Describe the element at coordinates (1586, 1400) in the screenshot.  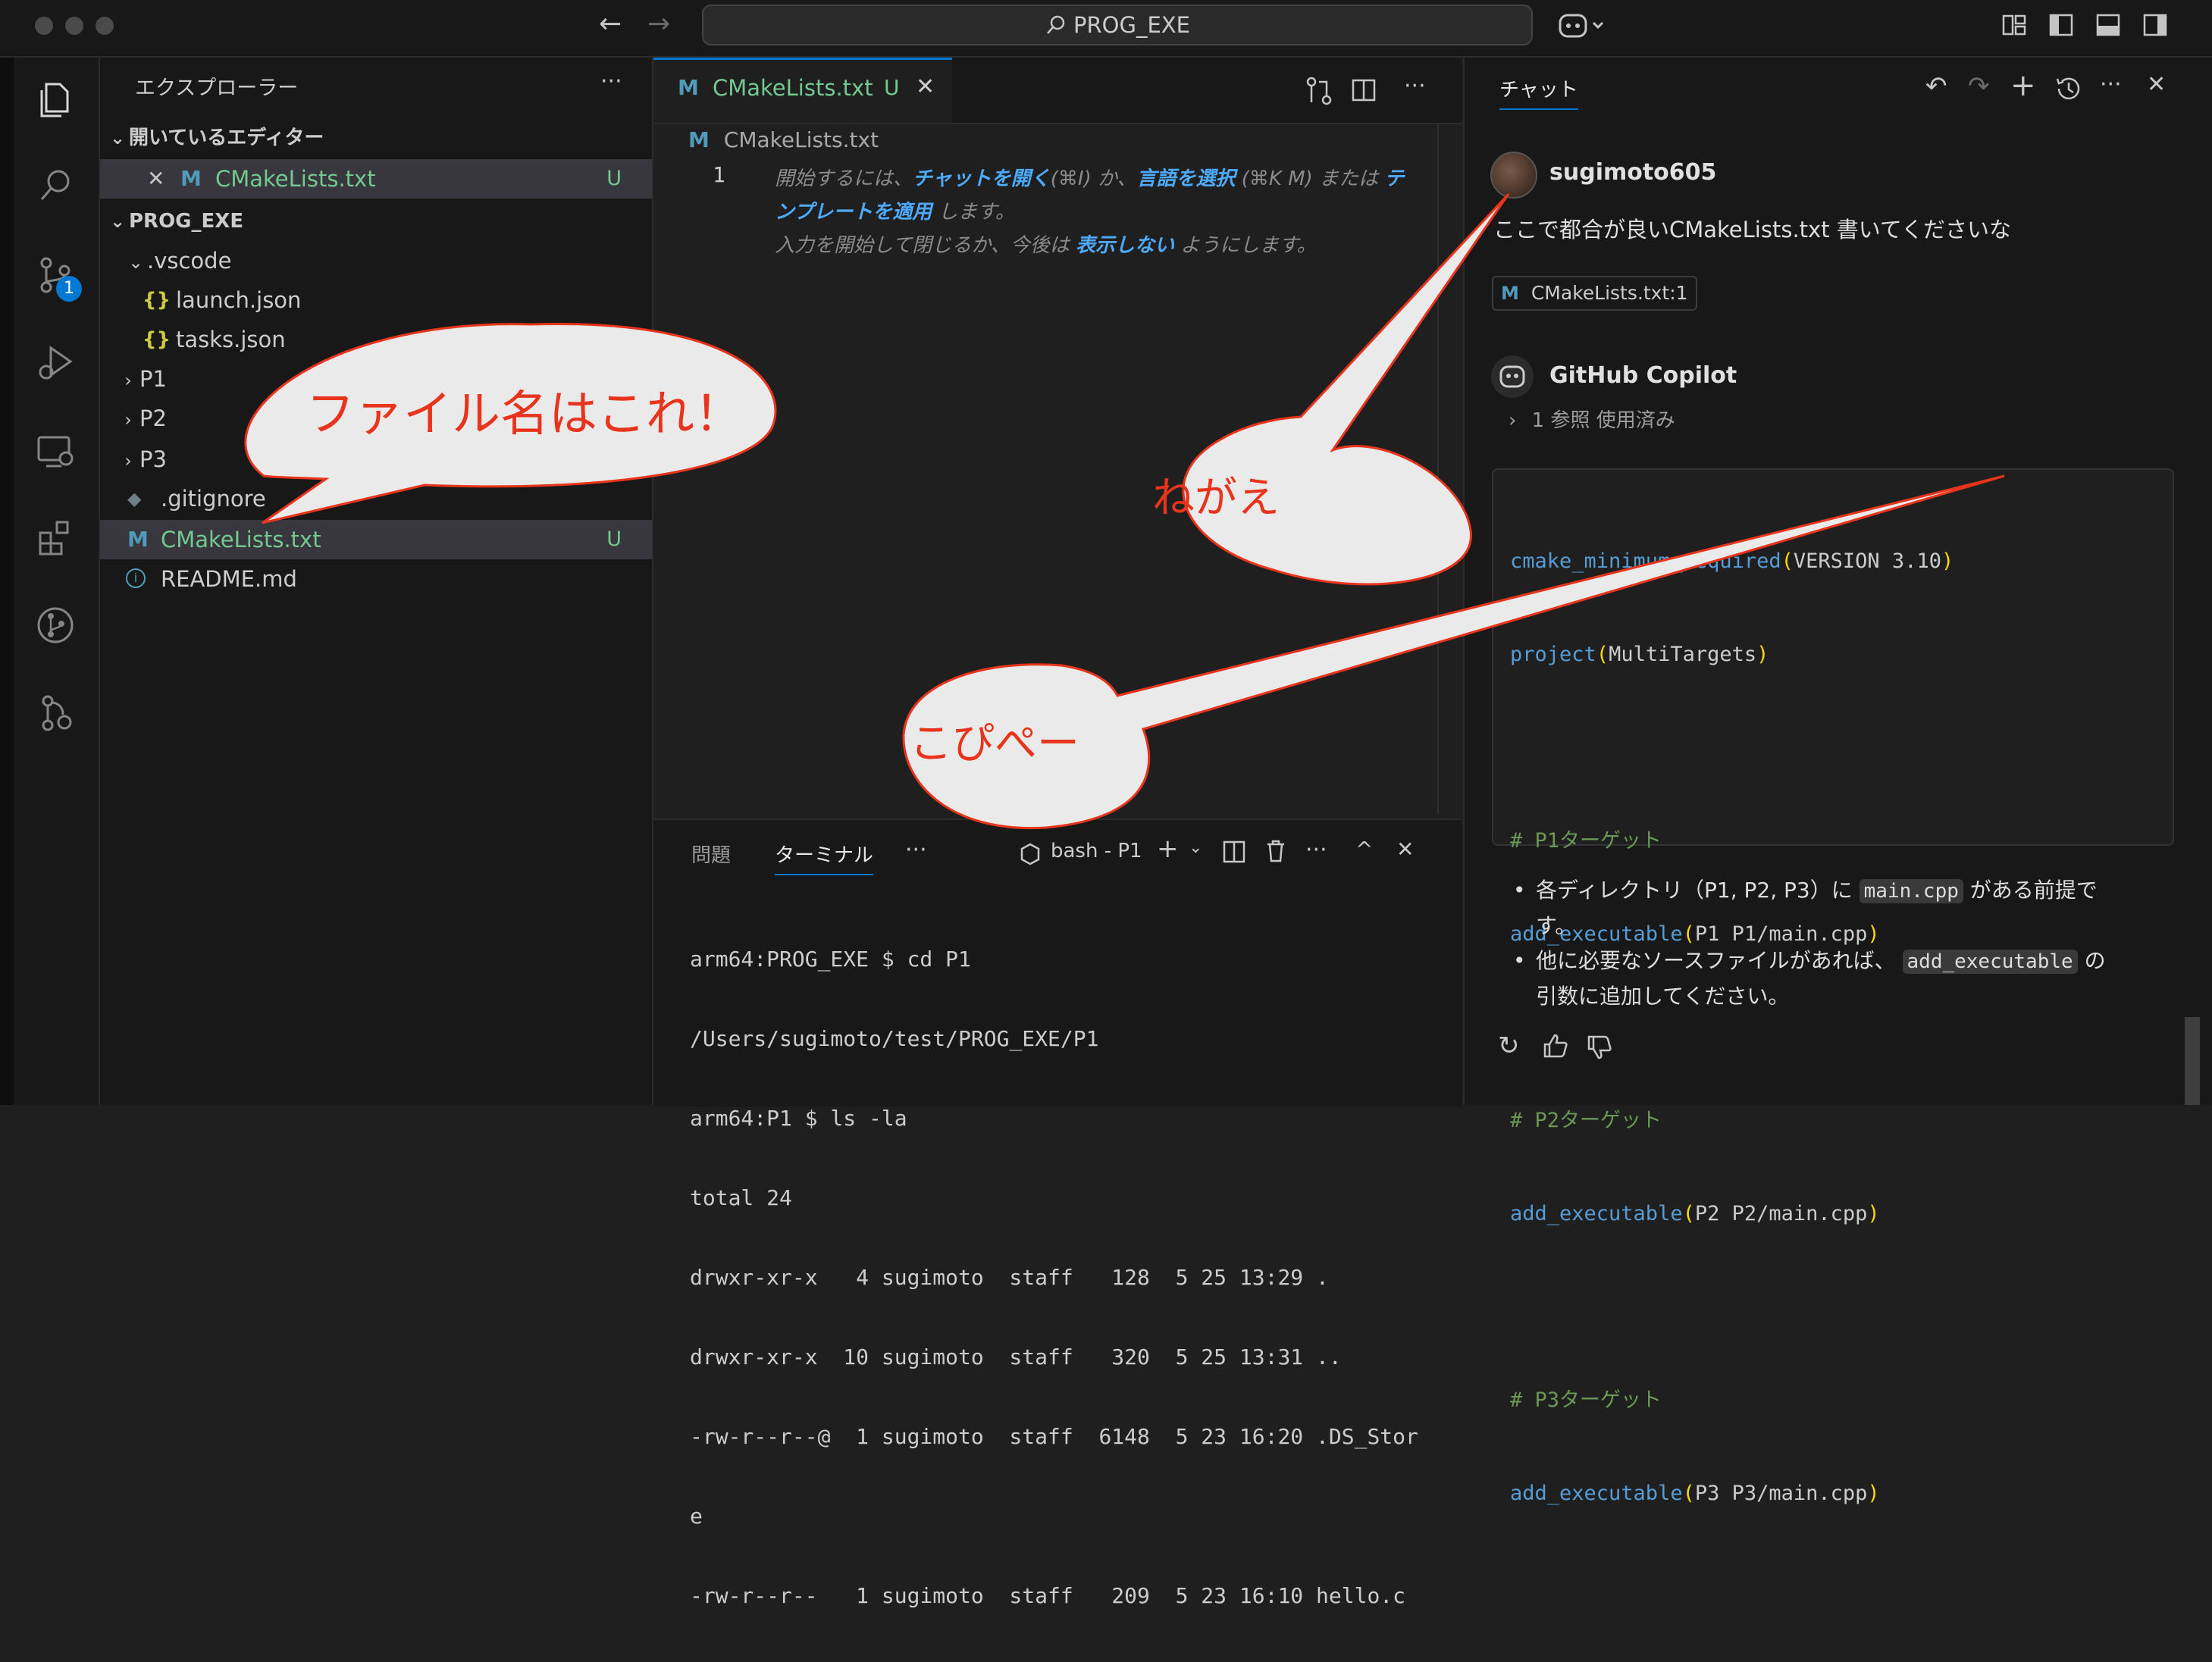
I see `code-comment: # P3ターゲット` at that location.